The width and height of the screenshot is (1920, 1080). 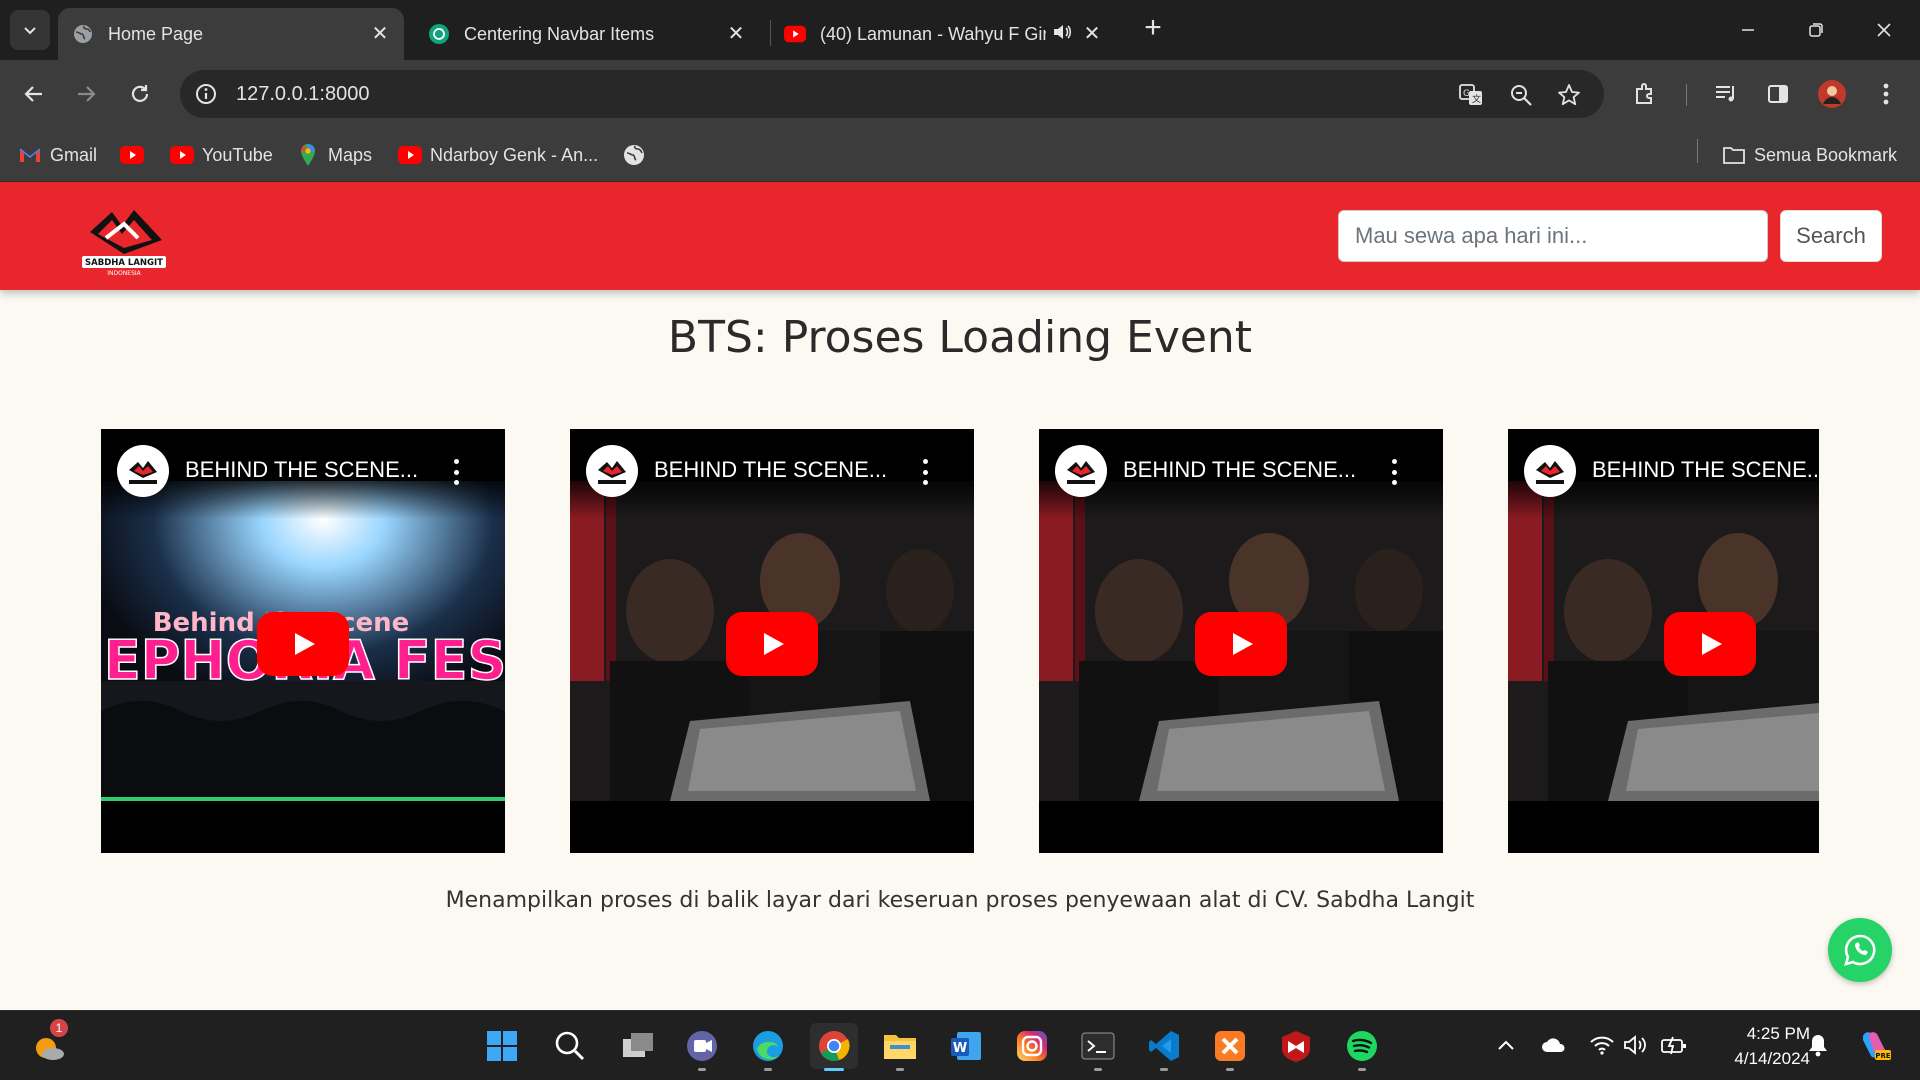 What do you see at coordinates (900, 1047) in the screenshot?
I see `file-explorer-icon` at bounding box center [900, 1047].